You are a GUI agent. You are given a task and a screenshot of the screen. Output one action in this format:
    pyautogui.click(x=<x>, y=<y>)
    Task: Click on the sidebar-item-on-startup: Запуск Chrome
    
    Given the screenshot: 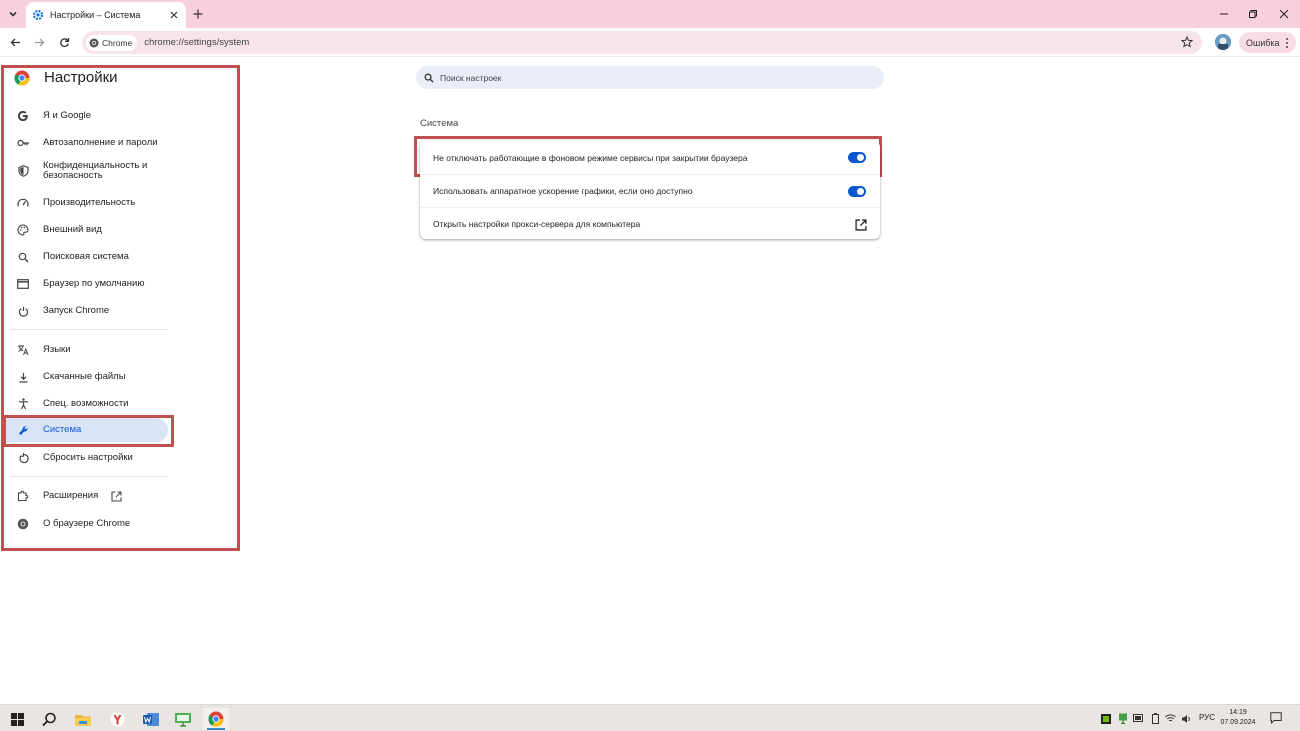 What is the action you would take?
    pyautogui.click(x=89, y=311)
    